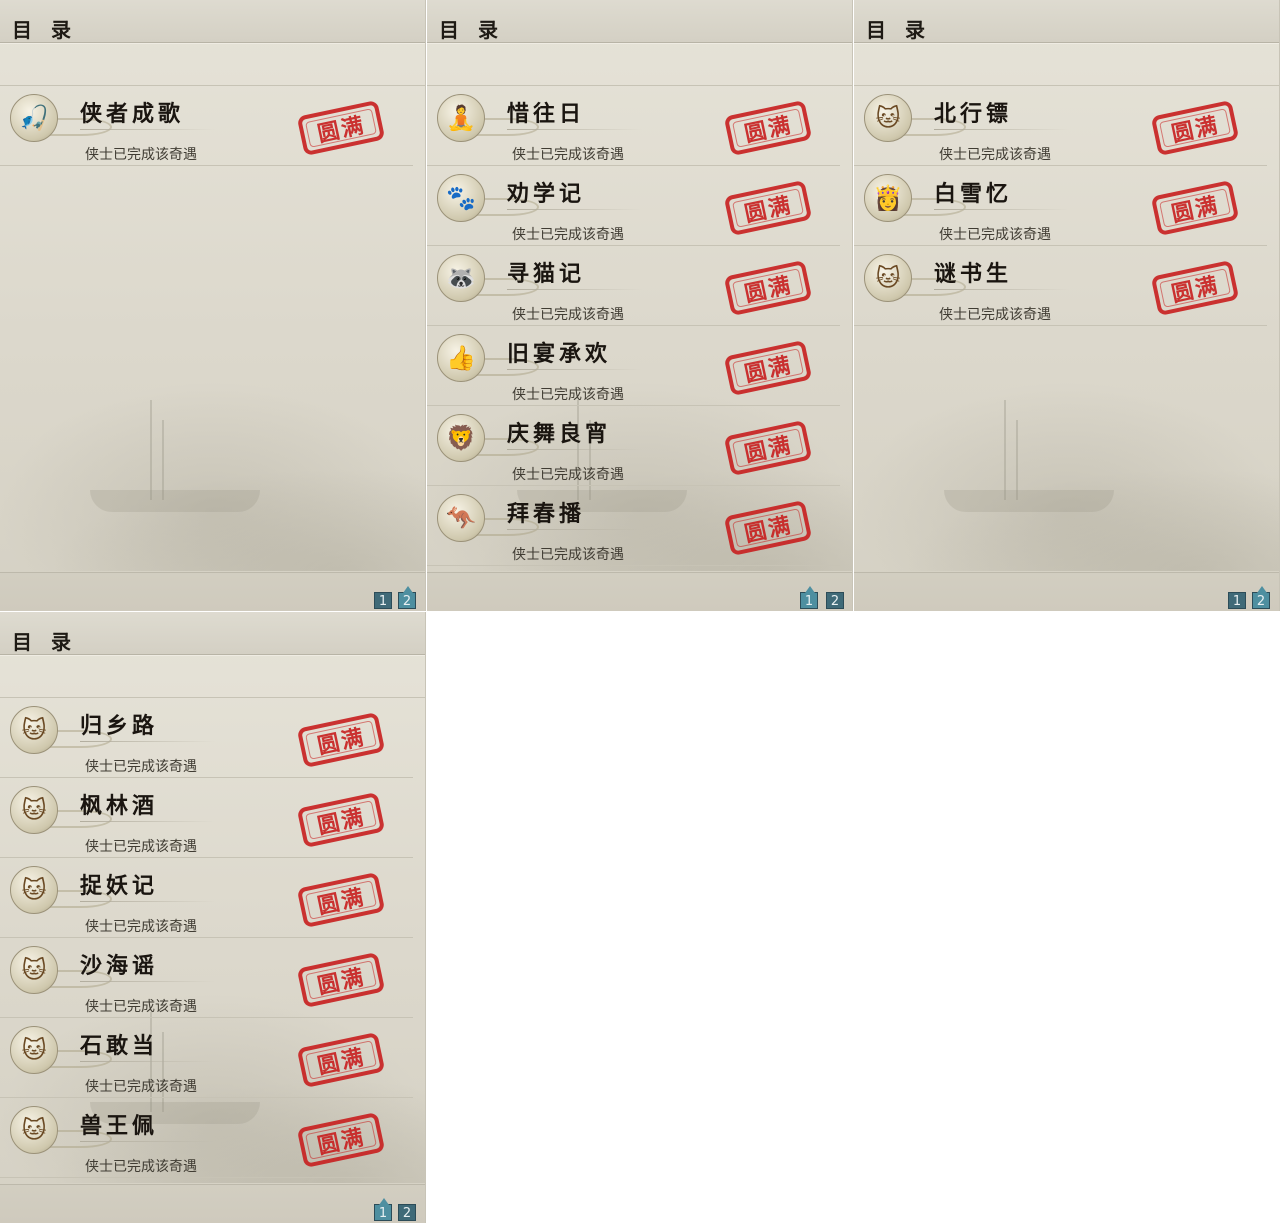  What do you see at coordinates (559, 354) in the screenshot?
I see `adventure-name: 旧宴承欢` at bounding box center [559, 354].